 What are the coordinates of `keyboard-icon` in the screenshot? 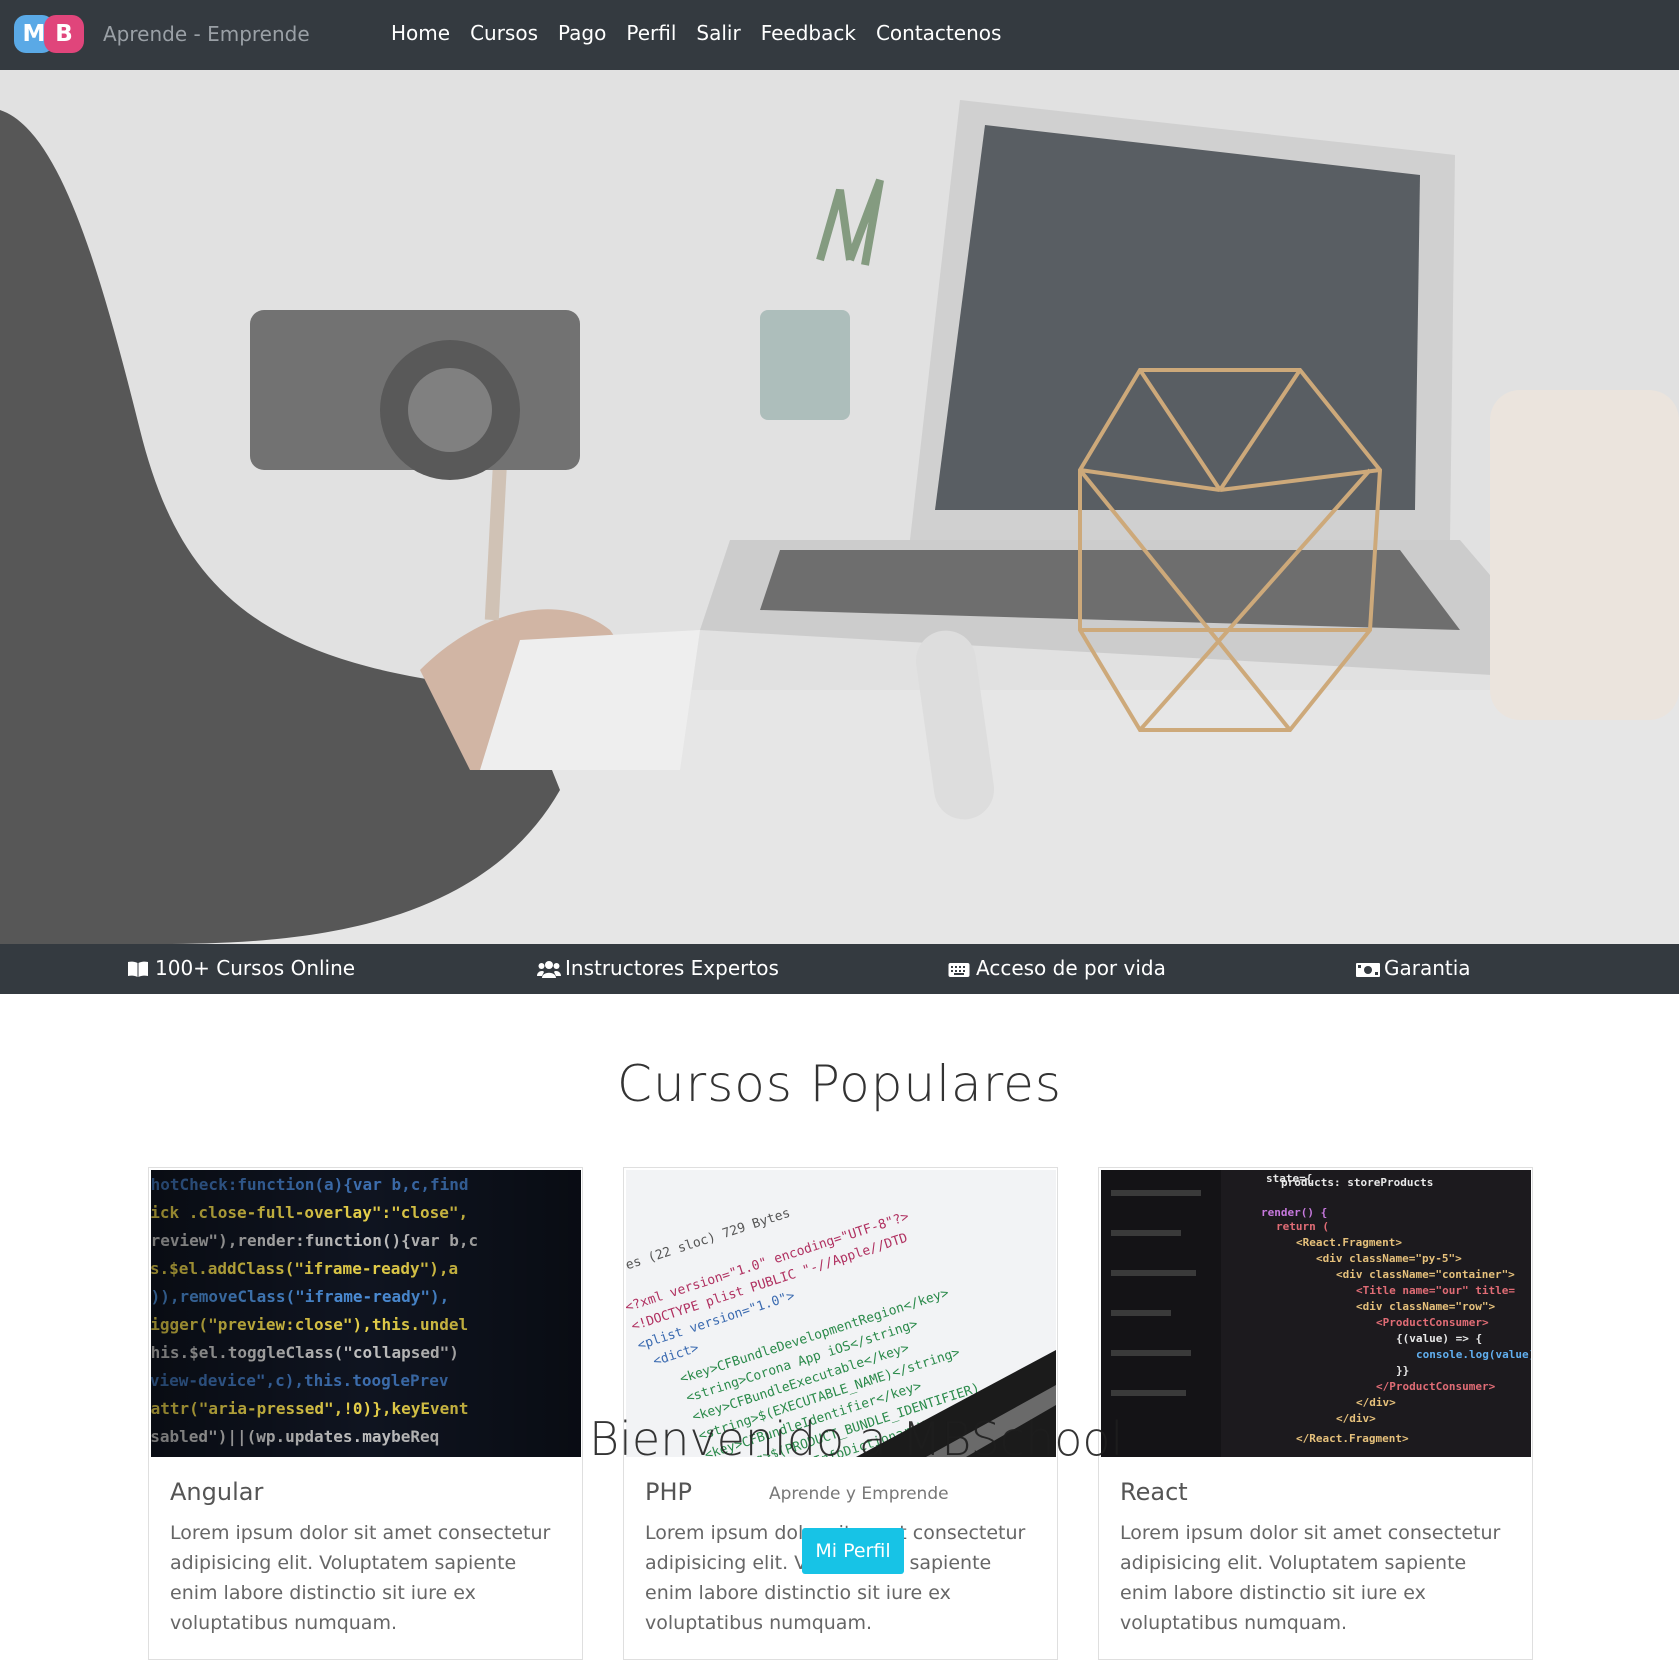 It's located at (959, 968).